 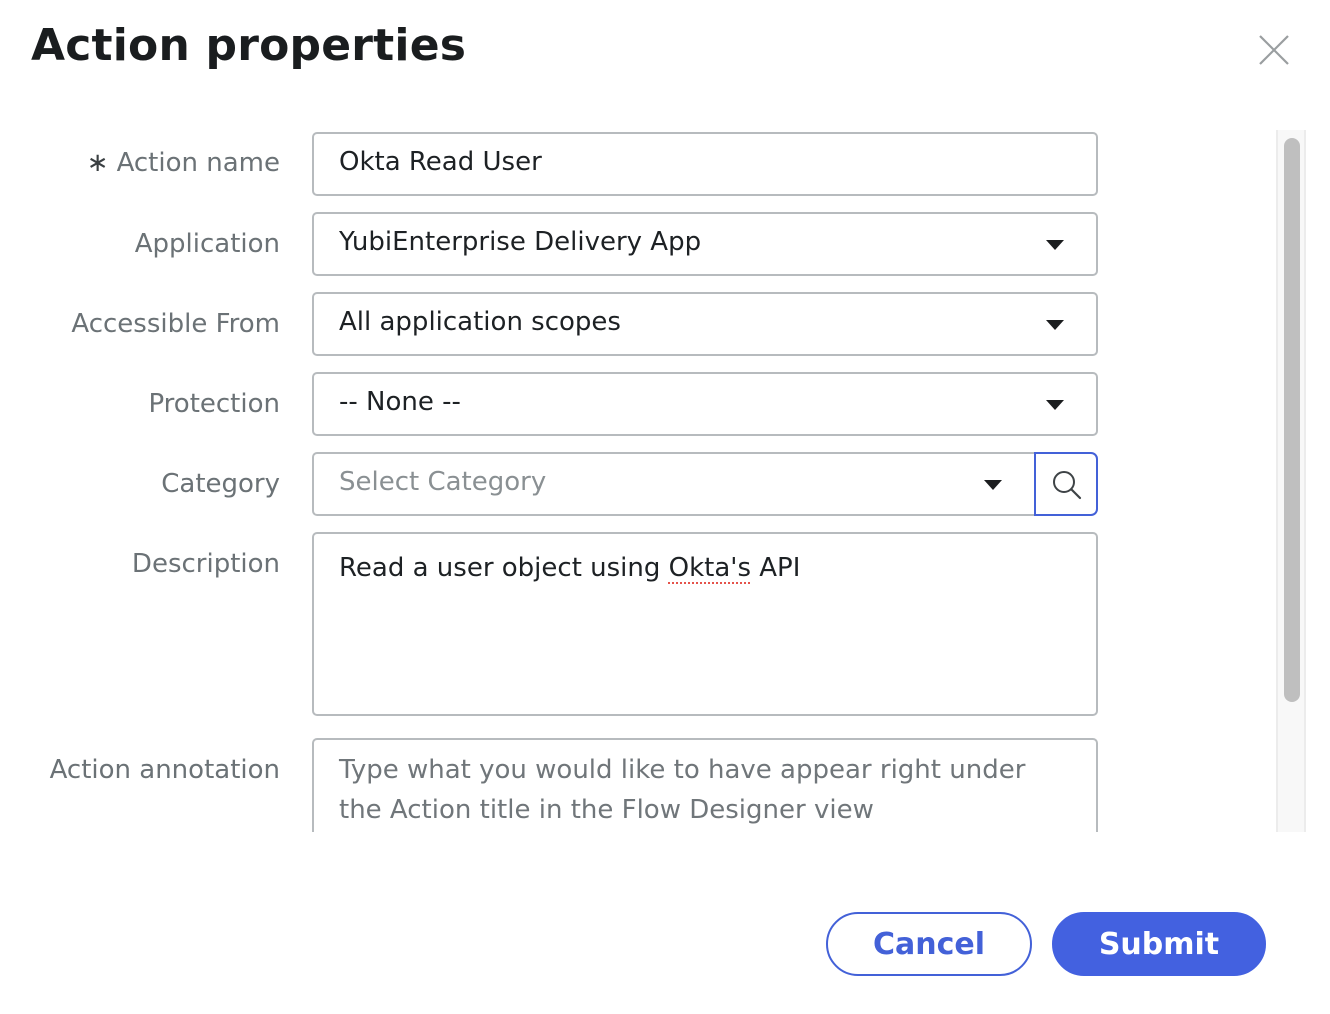 What do you see at coordinates (214, 404) in the screenshot?
I see `protection-label: Protection` at bounding box center [214, 404].